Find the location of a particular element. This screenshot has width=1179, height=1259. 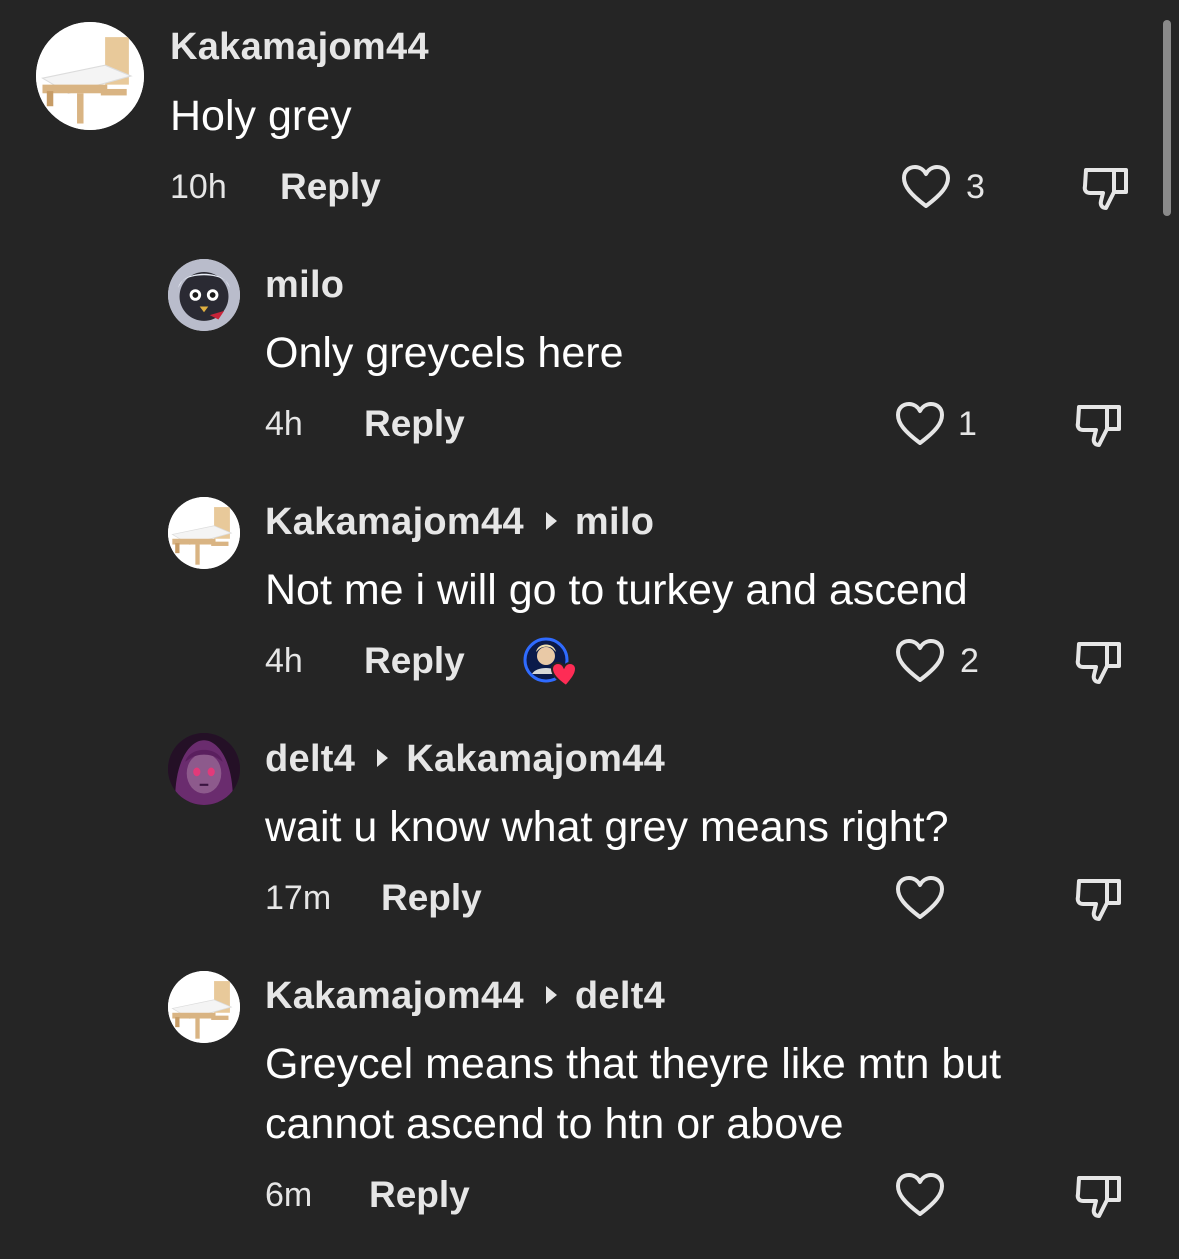

comment-text: Holy grey is located at coordinates (261, 116).